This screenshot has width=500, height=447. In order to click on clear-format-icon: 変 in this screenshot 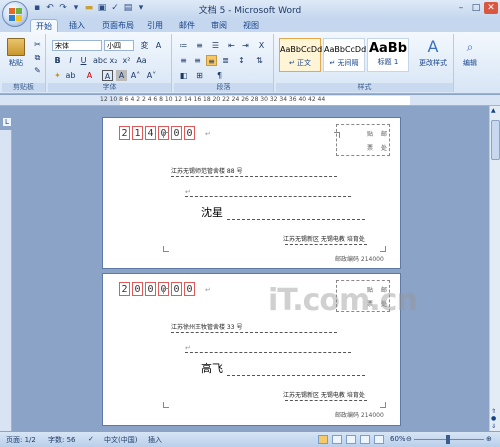, I will do `click(144, 45)`.